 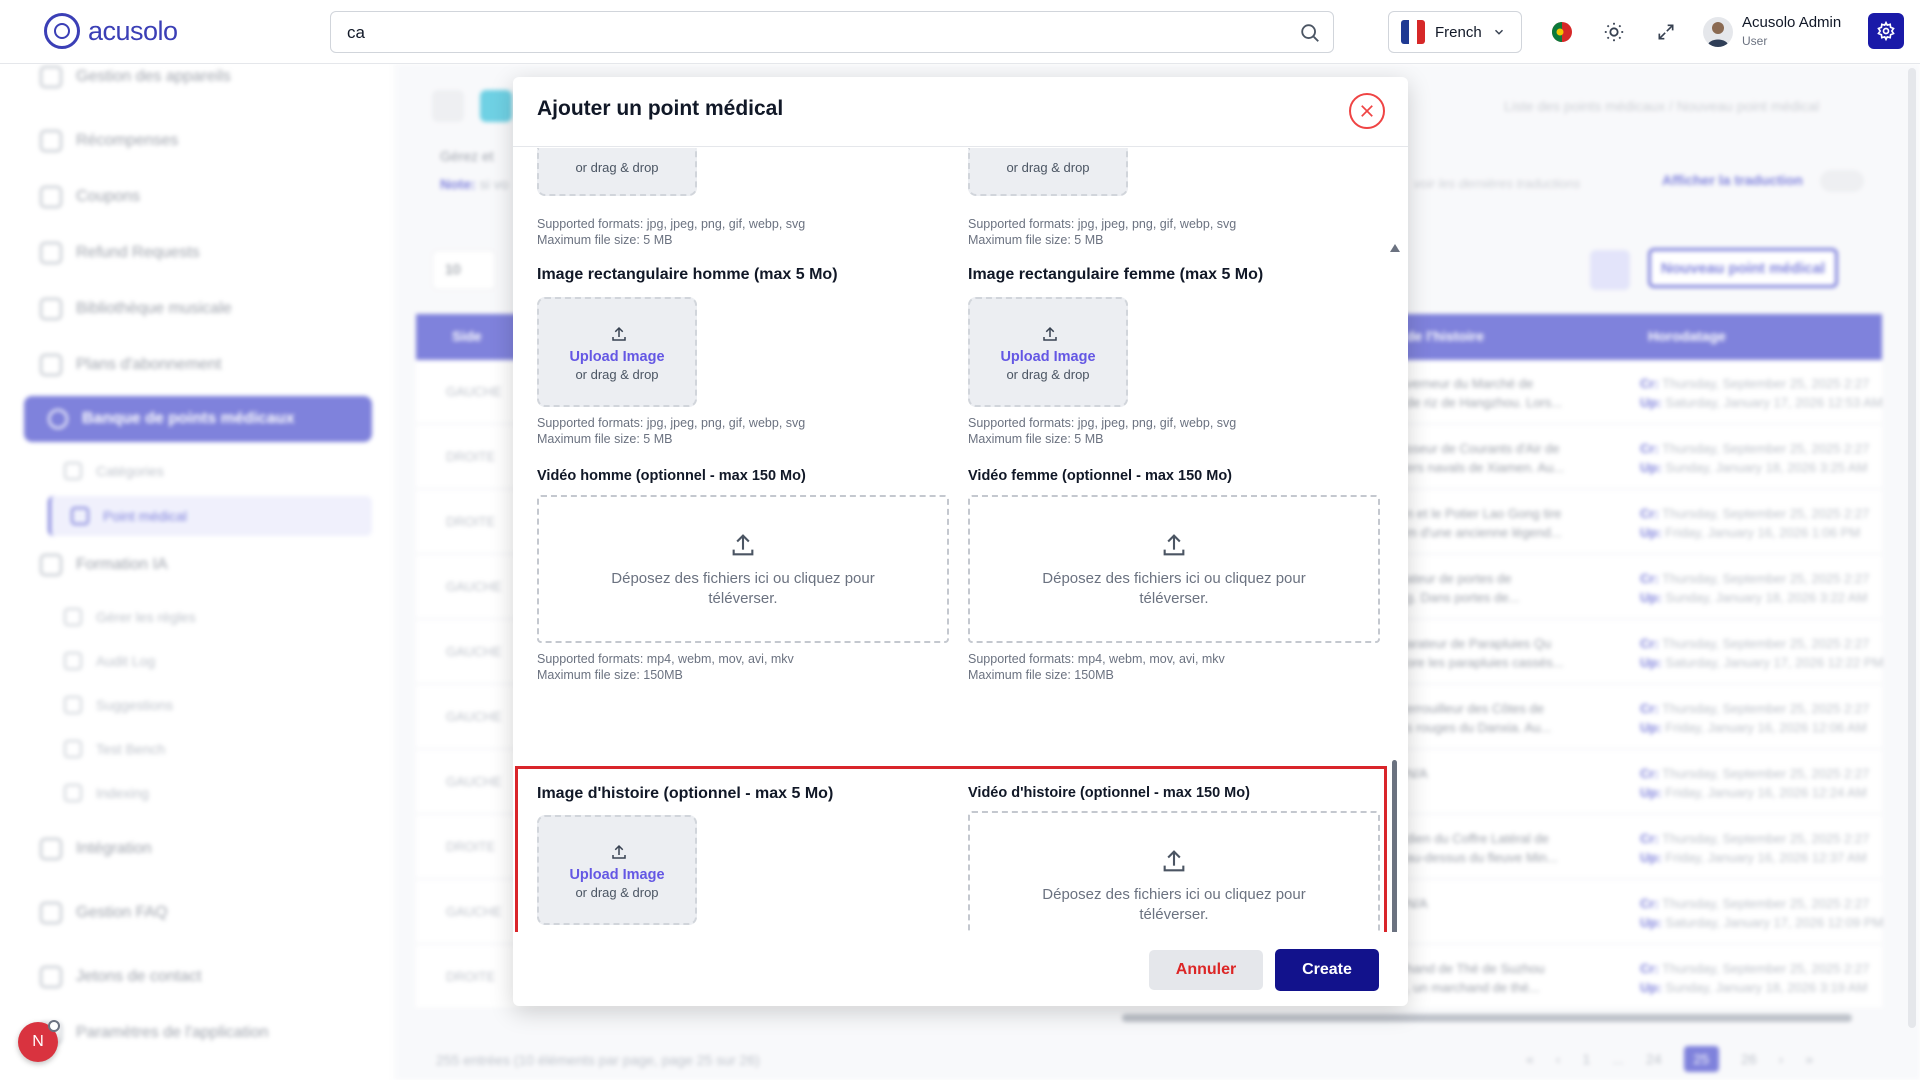 I want to click on search-icon, so click(x=1310, y=33).